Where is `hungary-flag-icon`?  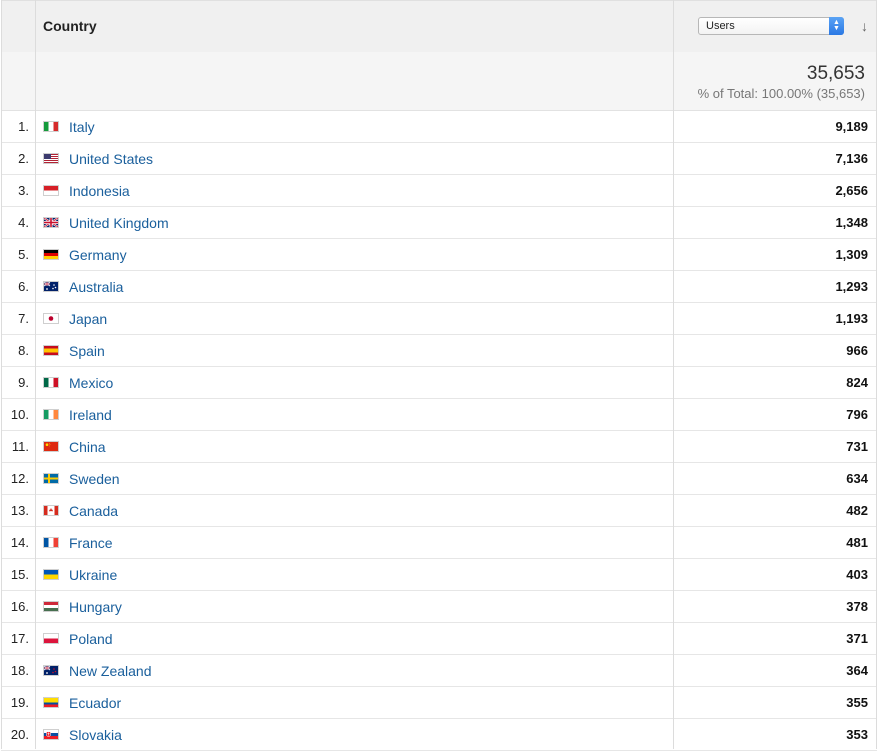 hungary-flag-icon is located at coordinates (51, 606).